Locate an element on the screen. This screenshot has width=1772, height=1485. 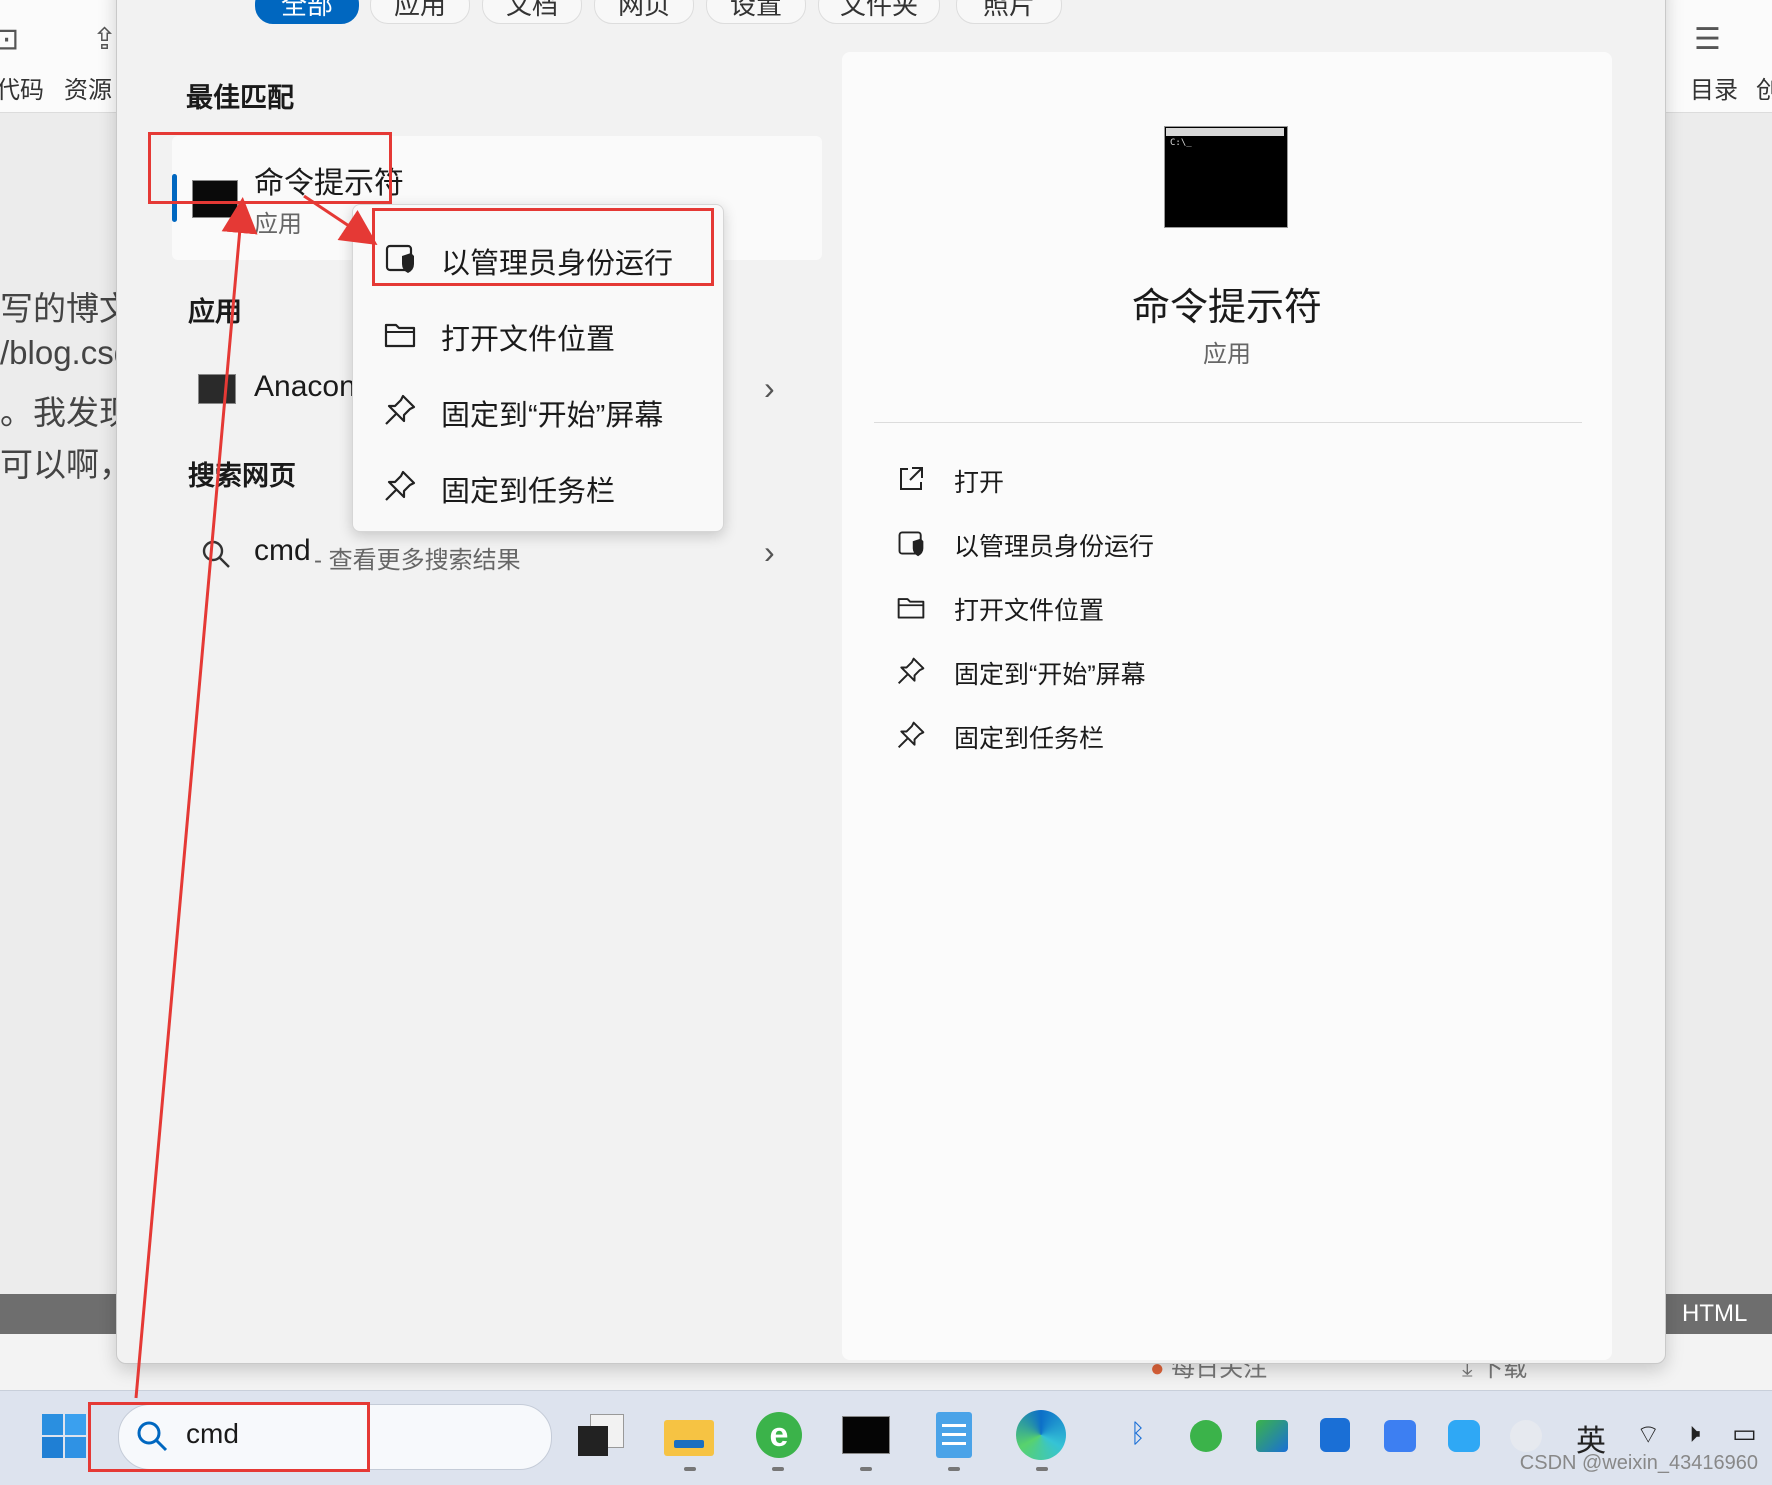
best-match-heading: 最佳匹配 is located at coordinates (240, 98).